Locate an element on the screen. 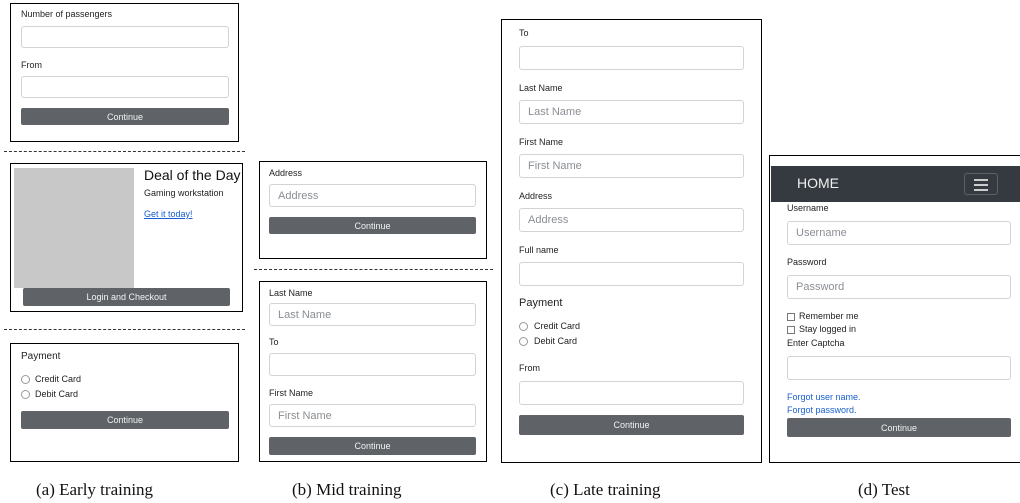 Image resolution: width=1020 pixels, height=503 pixels. deal-subtitle: Gaming workstation is located at coordinates (184, 193).